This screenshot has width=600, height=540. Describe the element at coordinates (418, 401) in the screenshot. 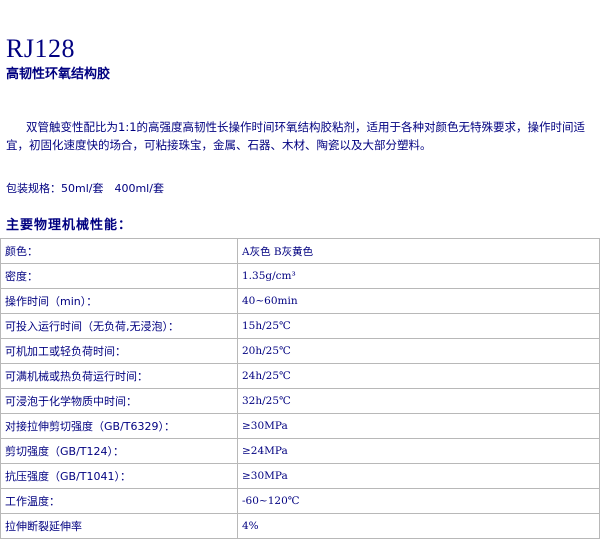

I see `property-value: 32h/25℃` at that location.